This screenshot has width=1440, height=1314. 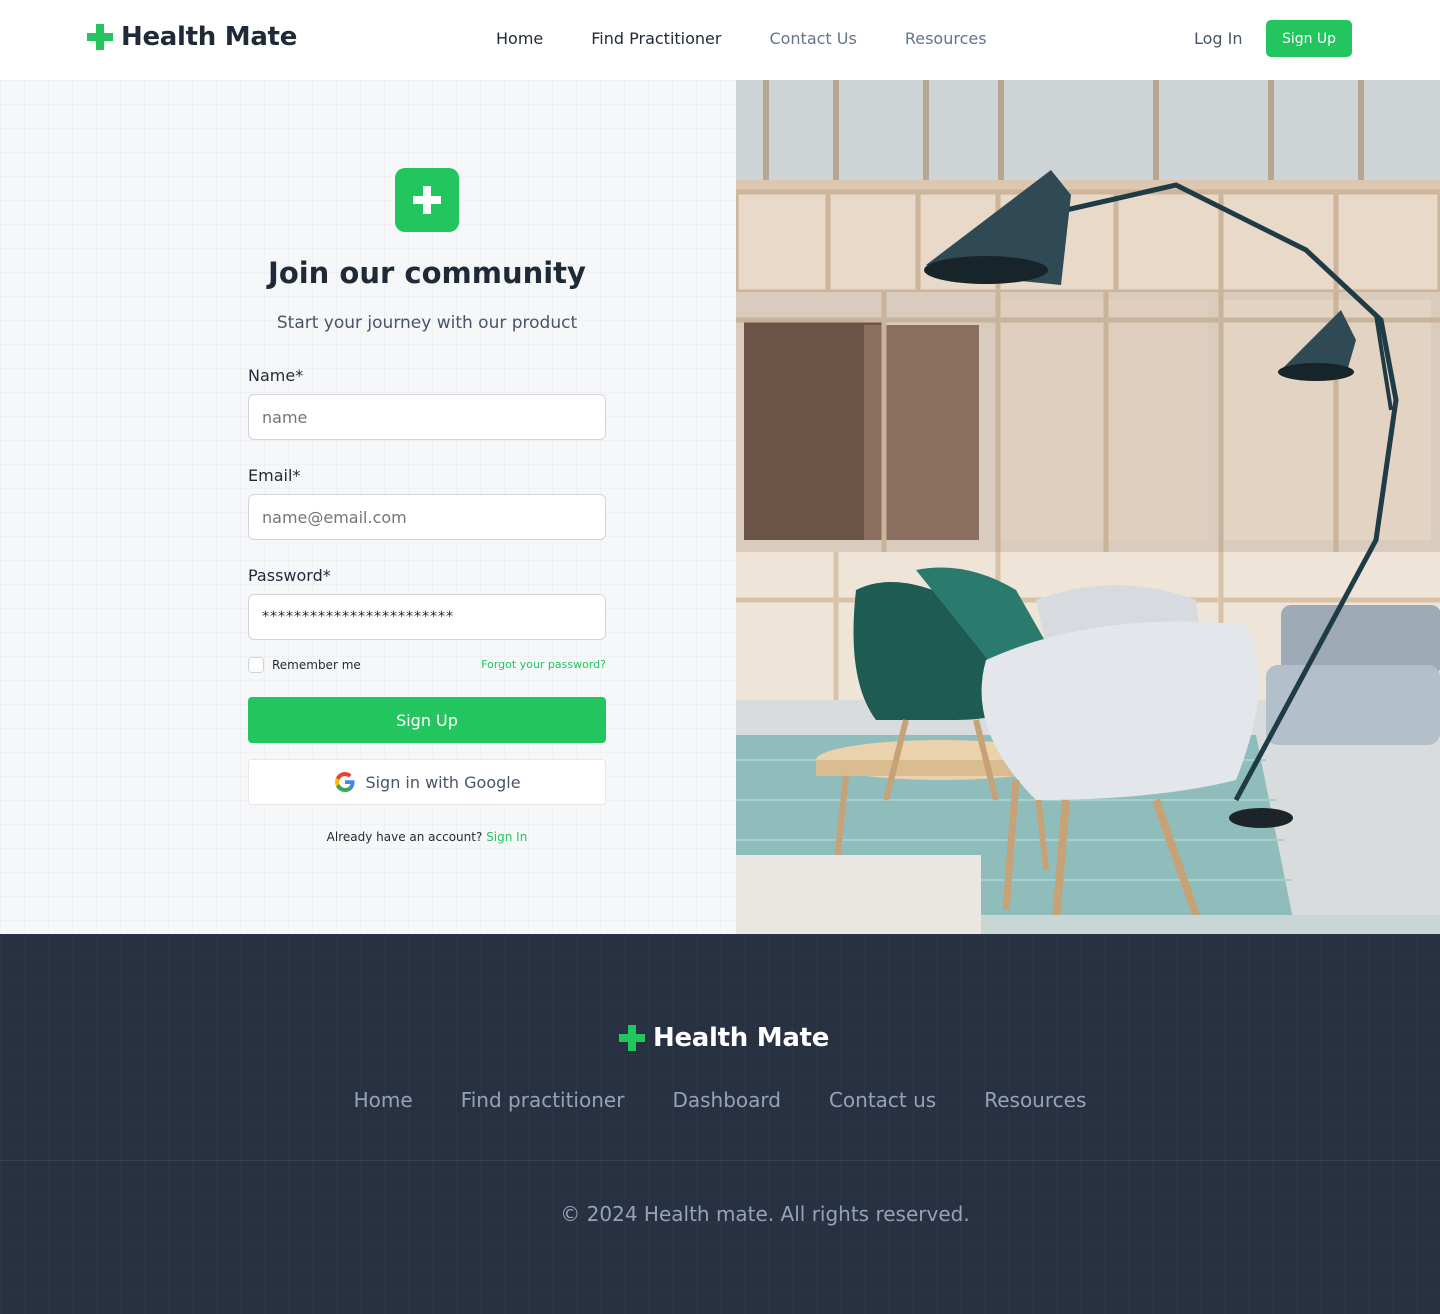 What do you see at coordinates (274, 475) in the screenshot?
I see `email-label: Email*` at bounding box center [274, 475].